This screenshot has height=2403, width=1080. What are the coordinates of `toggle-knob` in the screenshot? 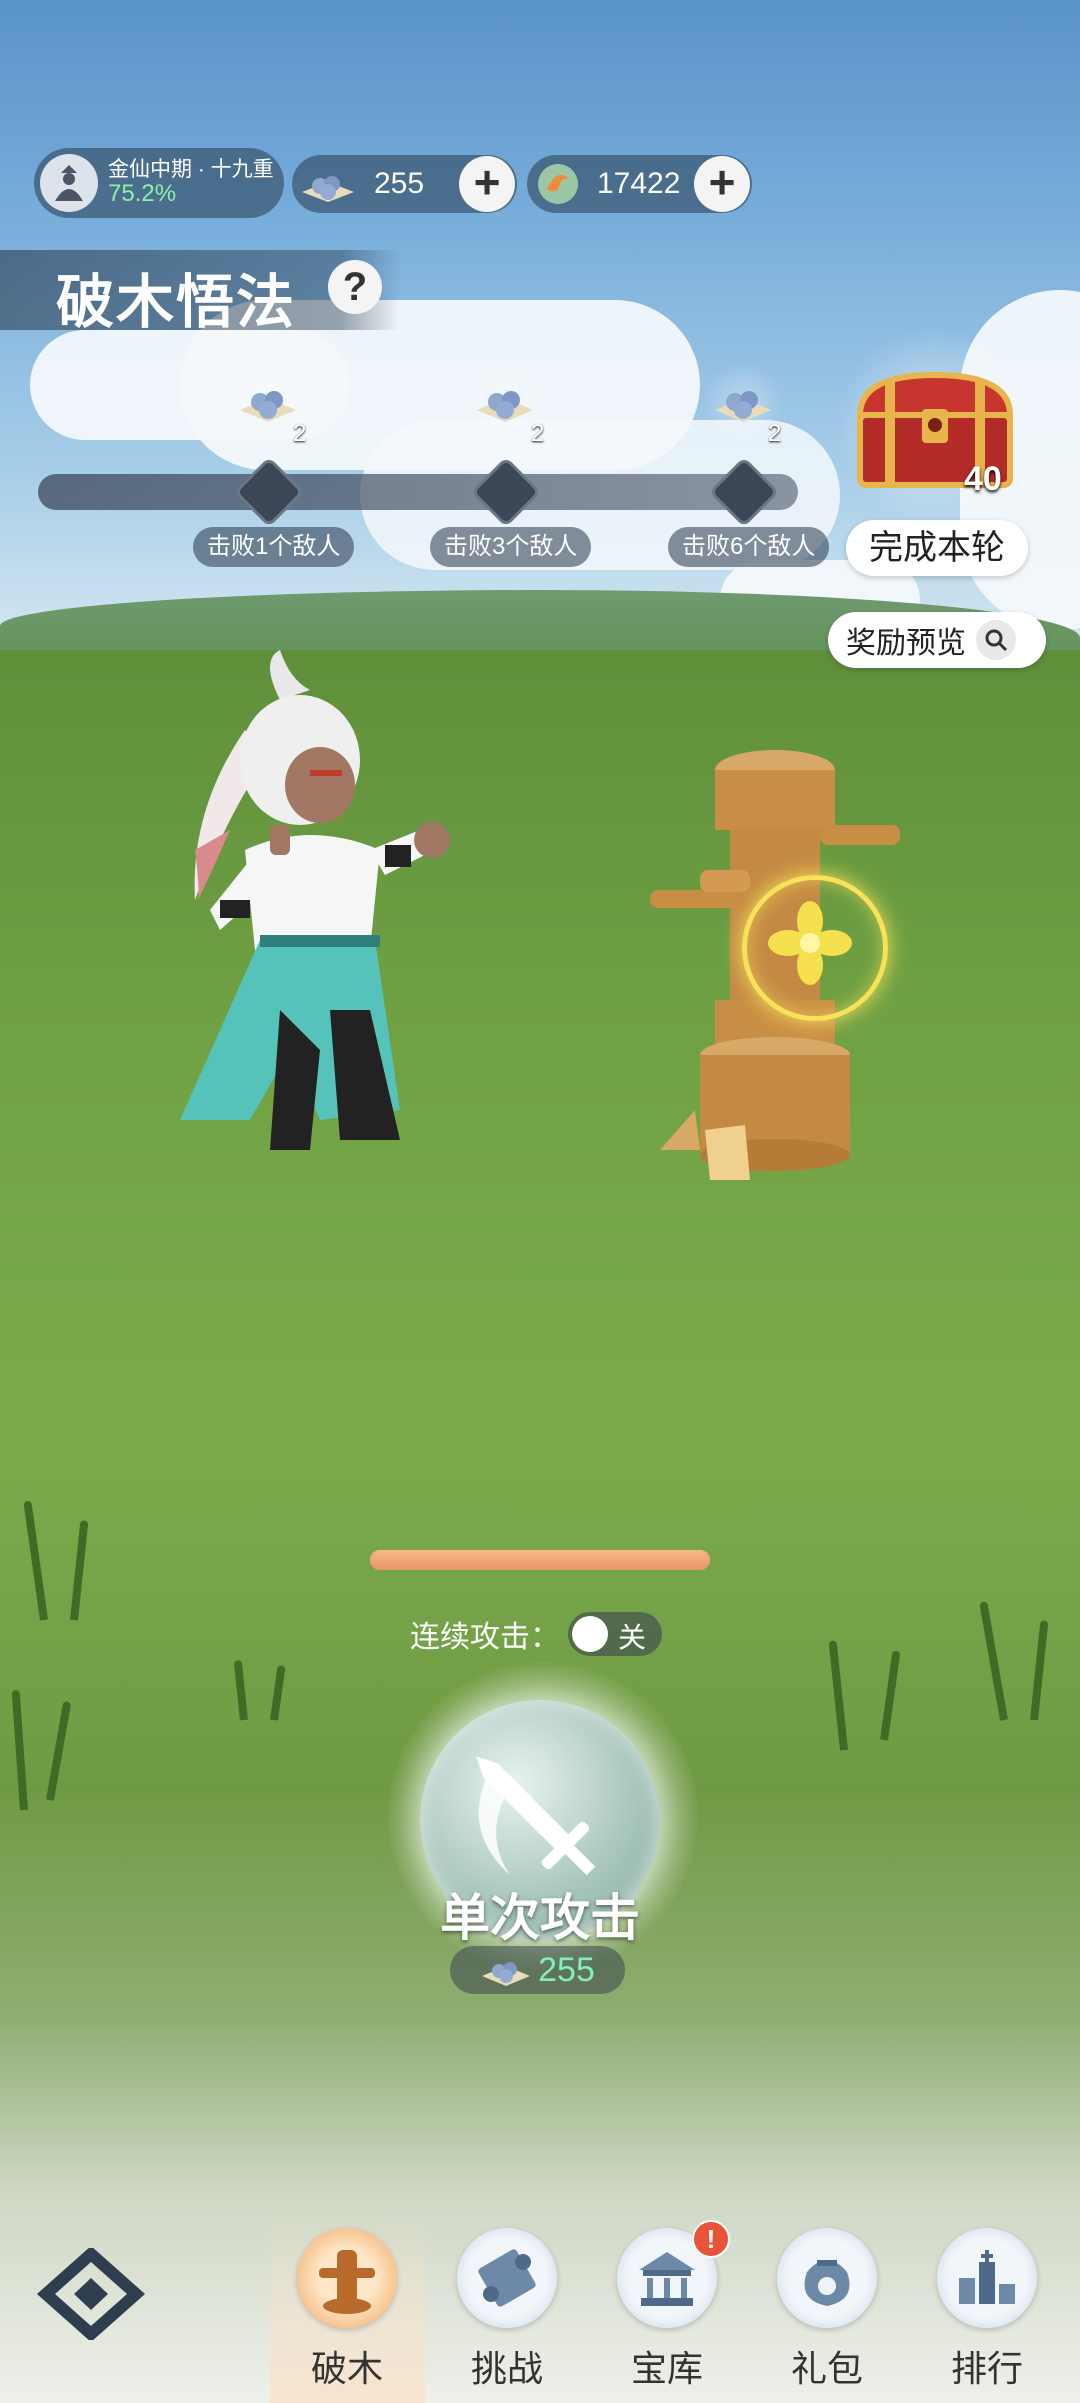 It's located at (590, 1634).